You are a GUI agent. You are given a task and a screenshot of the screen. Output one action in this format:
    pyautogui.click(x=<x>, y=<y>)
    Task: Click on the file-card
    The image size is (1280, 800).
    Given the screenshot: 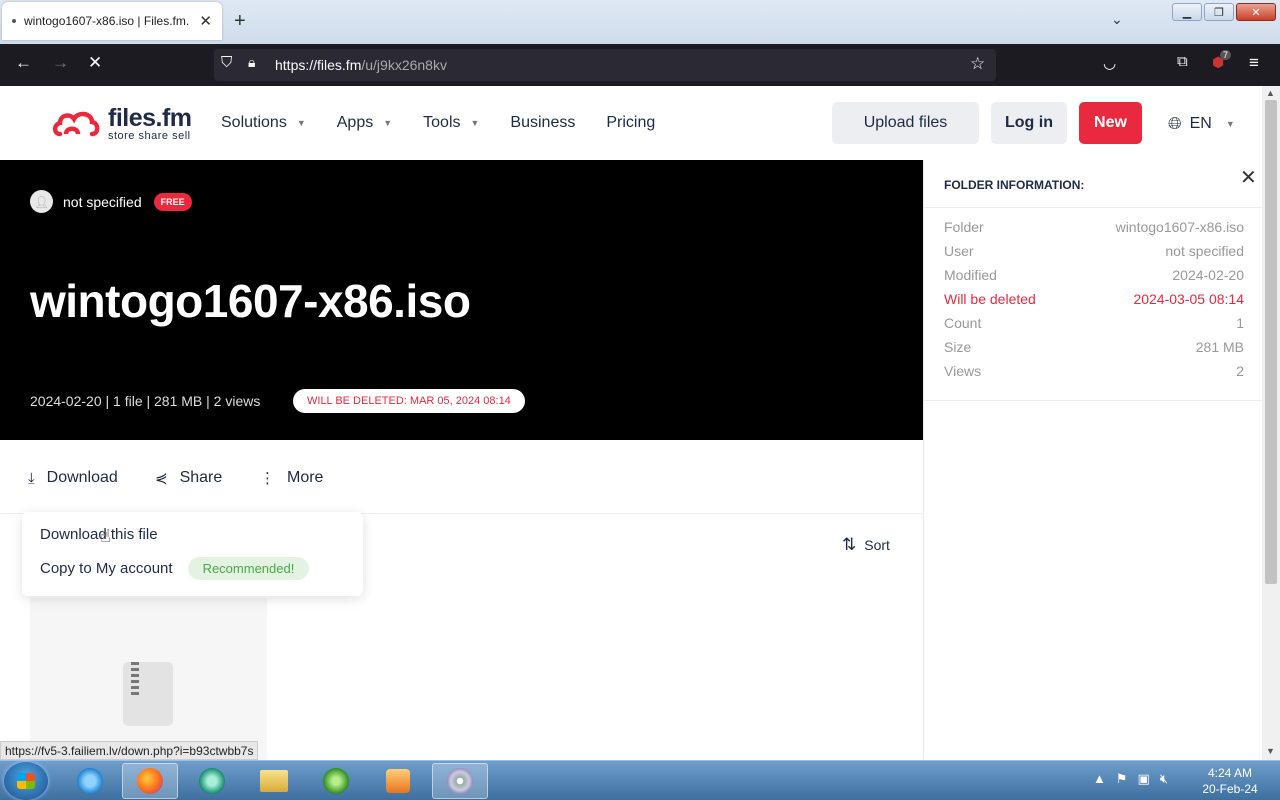 What is the action you would take?
    pyautogui.click(x=148, y=679)
    